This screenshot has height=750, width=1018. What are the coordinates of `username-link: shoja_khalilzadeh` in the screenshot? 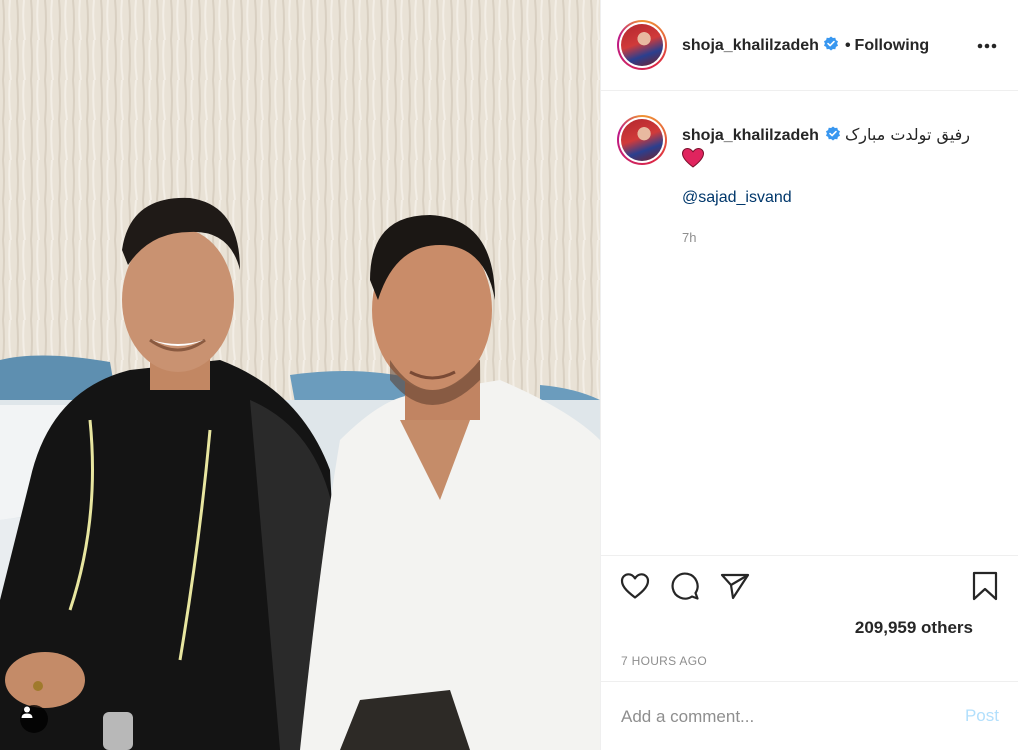 It's located at (750, 45).